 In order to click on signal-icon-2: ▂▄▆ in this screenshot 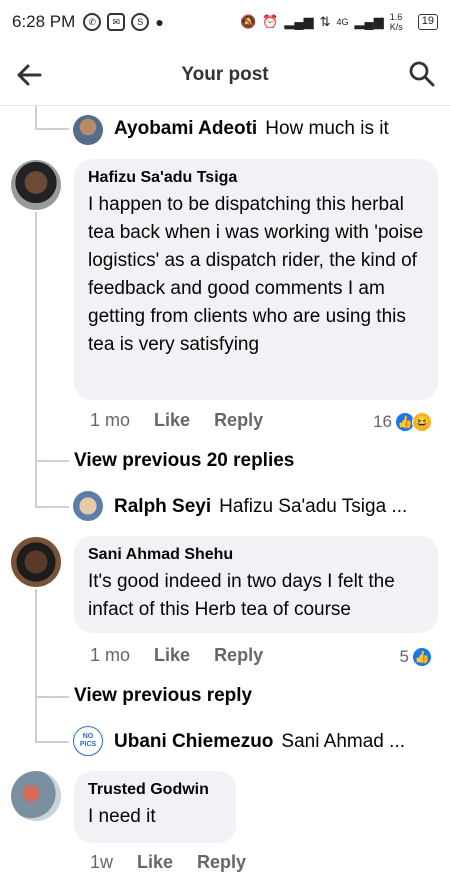, I will do `click(369, 21)`.